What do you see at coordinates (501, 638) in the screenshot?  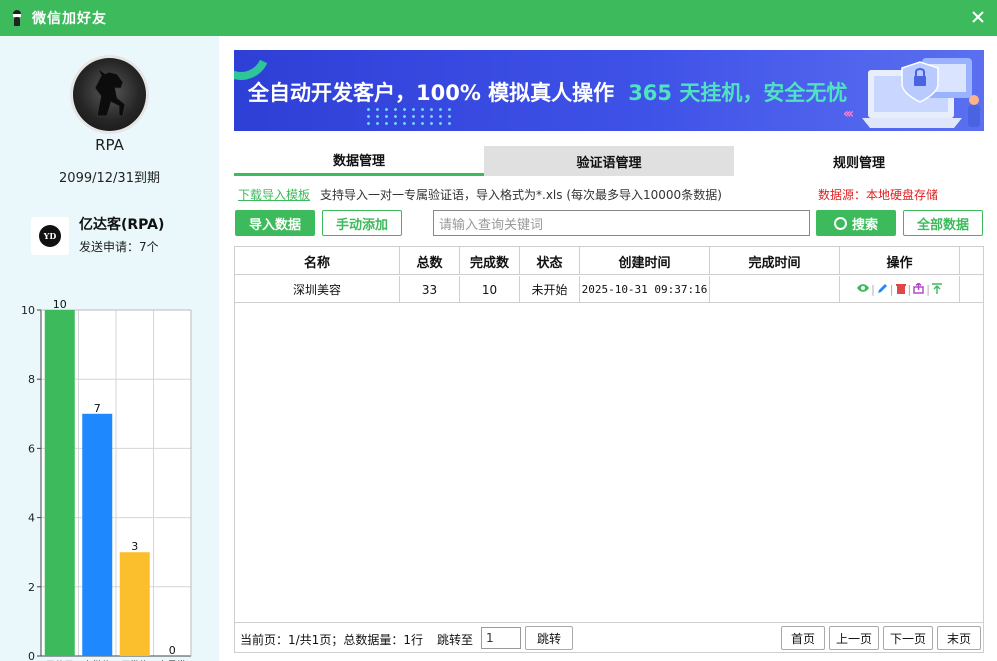 I see `jump-page-input: 1` at bounding box center [501, 638].